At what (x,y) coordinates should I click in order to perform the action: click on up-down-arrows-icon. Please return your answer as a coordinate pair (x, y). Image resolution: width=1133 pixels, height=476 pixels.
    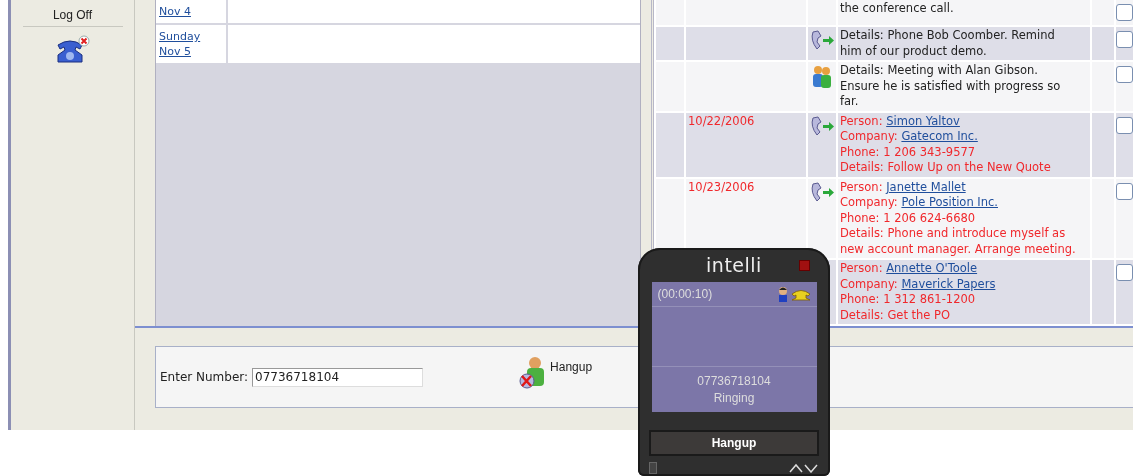
    Looking at the image, I should click on (804, 468).